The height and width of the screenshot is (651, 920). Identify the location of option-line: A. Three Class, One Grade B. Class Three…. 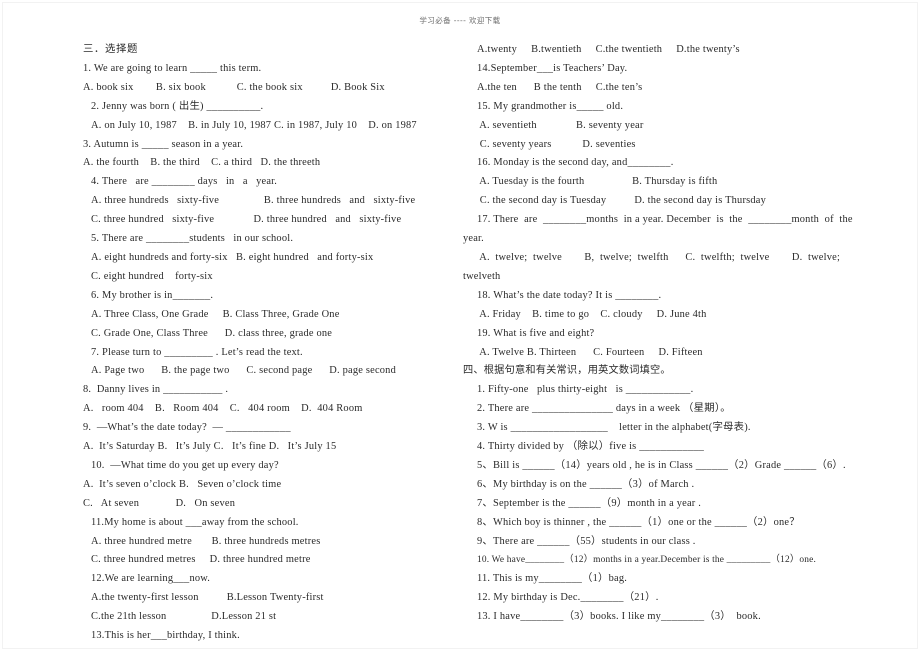
(215, 314).